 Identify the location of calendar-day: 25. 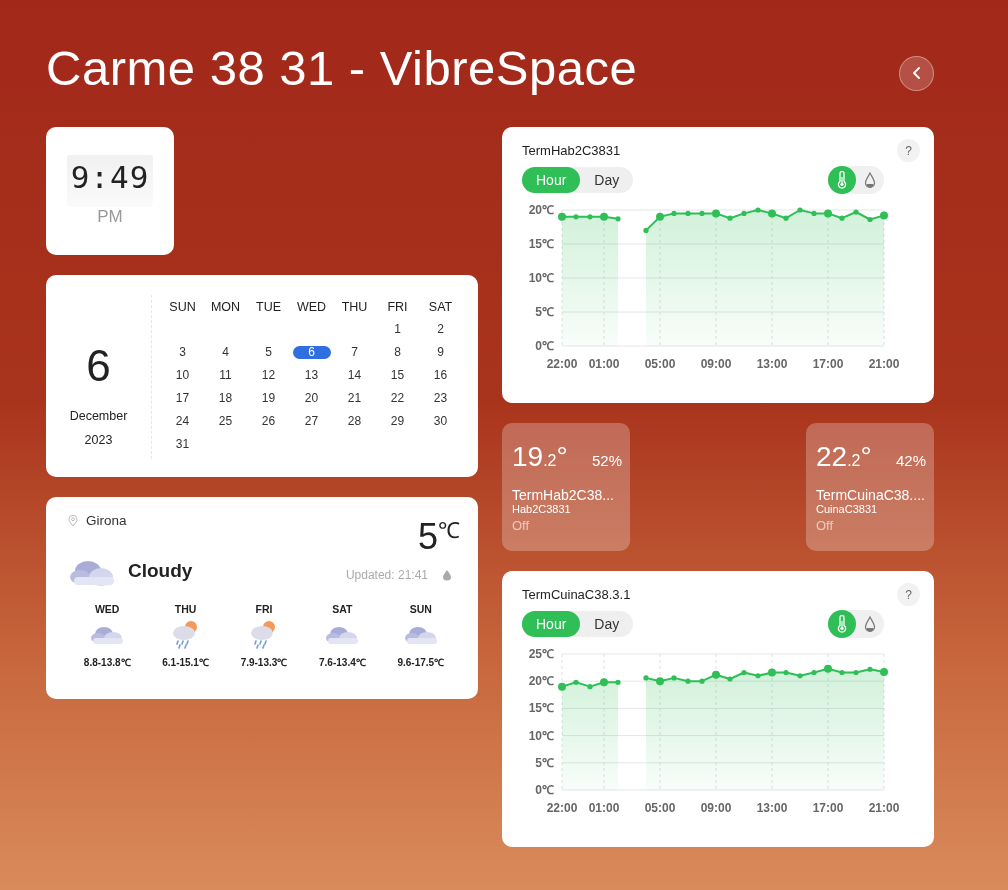
(225, 421).